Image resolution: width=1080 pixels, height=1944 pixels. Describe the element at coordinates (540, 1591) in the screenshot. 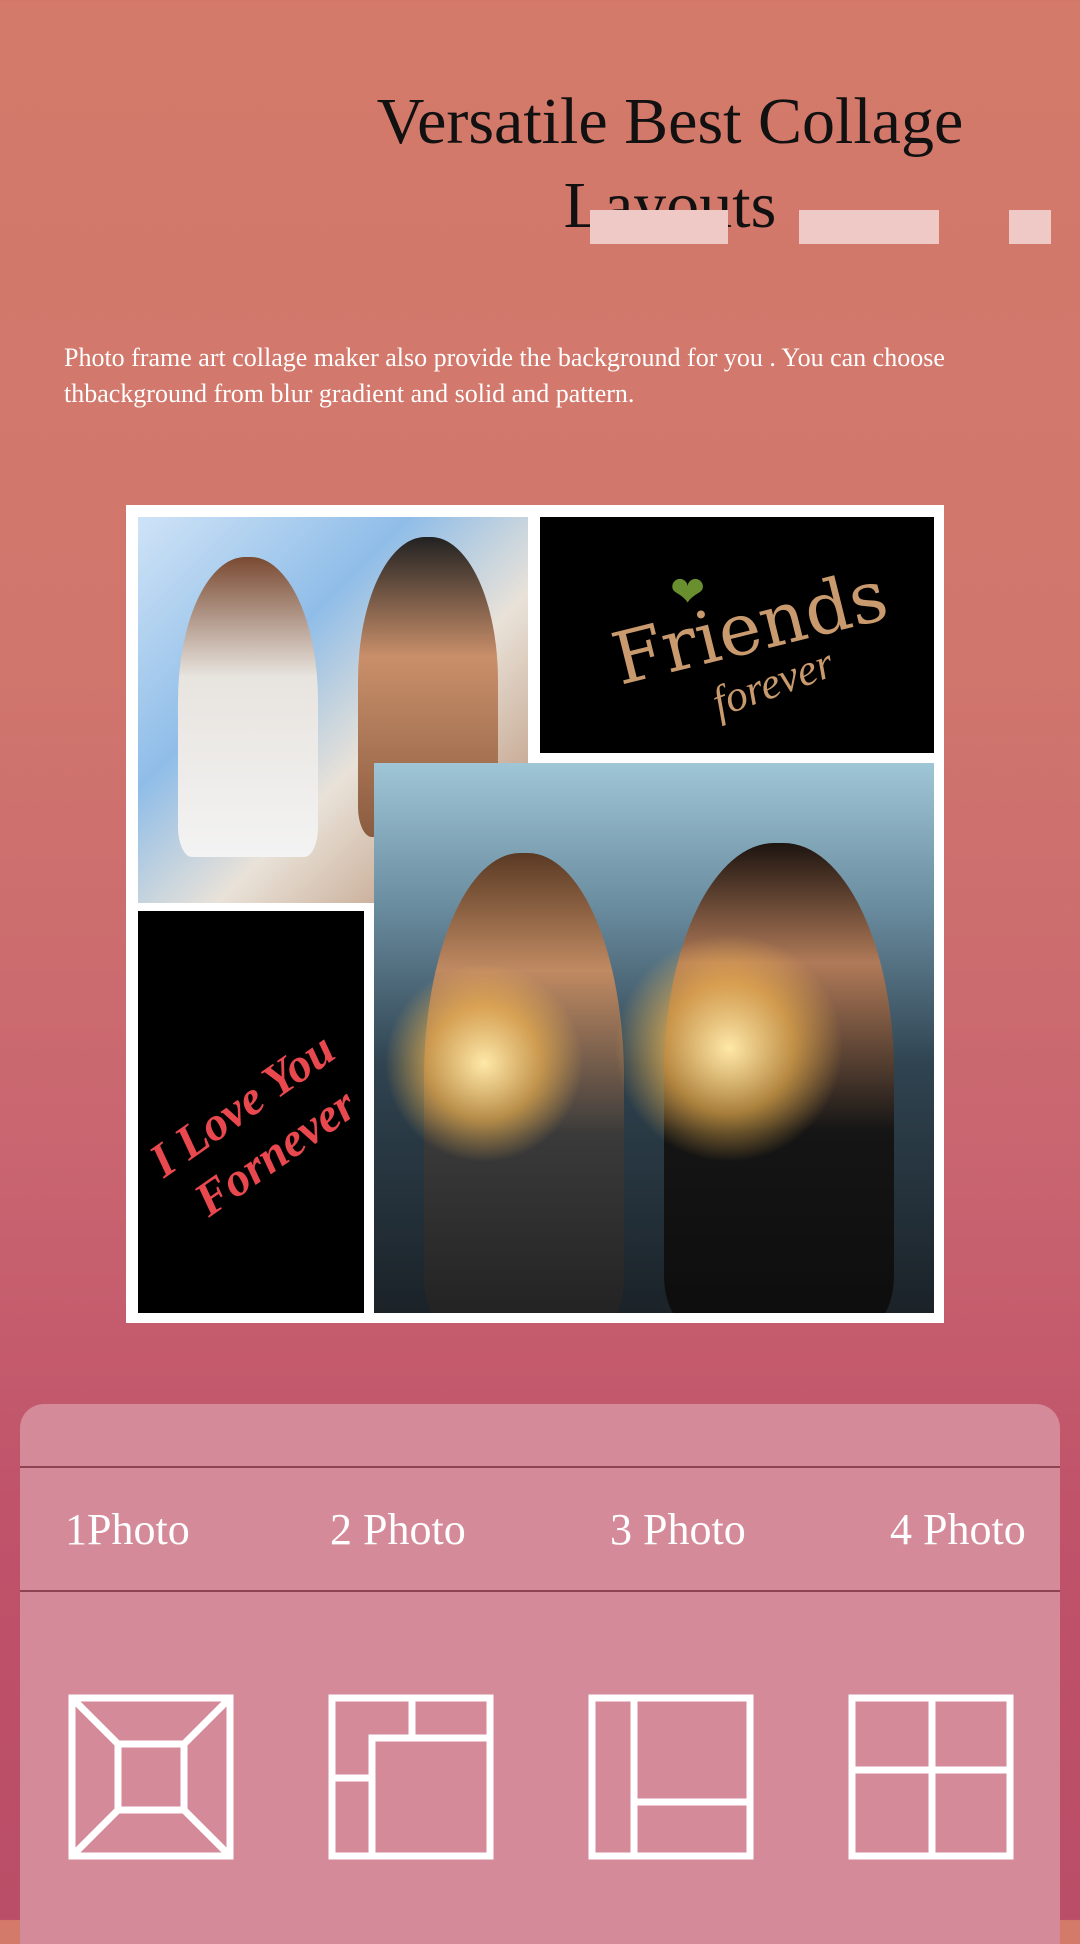

I see `tab-divider-bottom` at that location.